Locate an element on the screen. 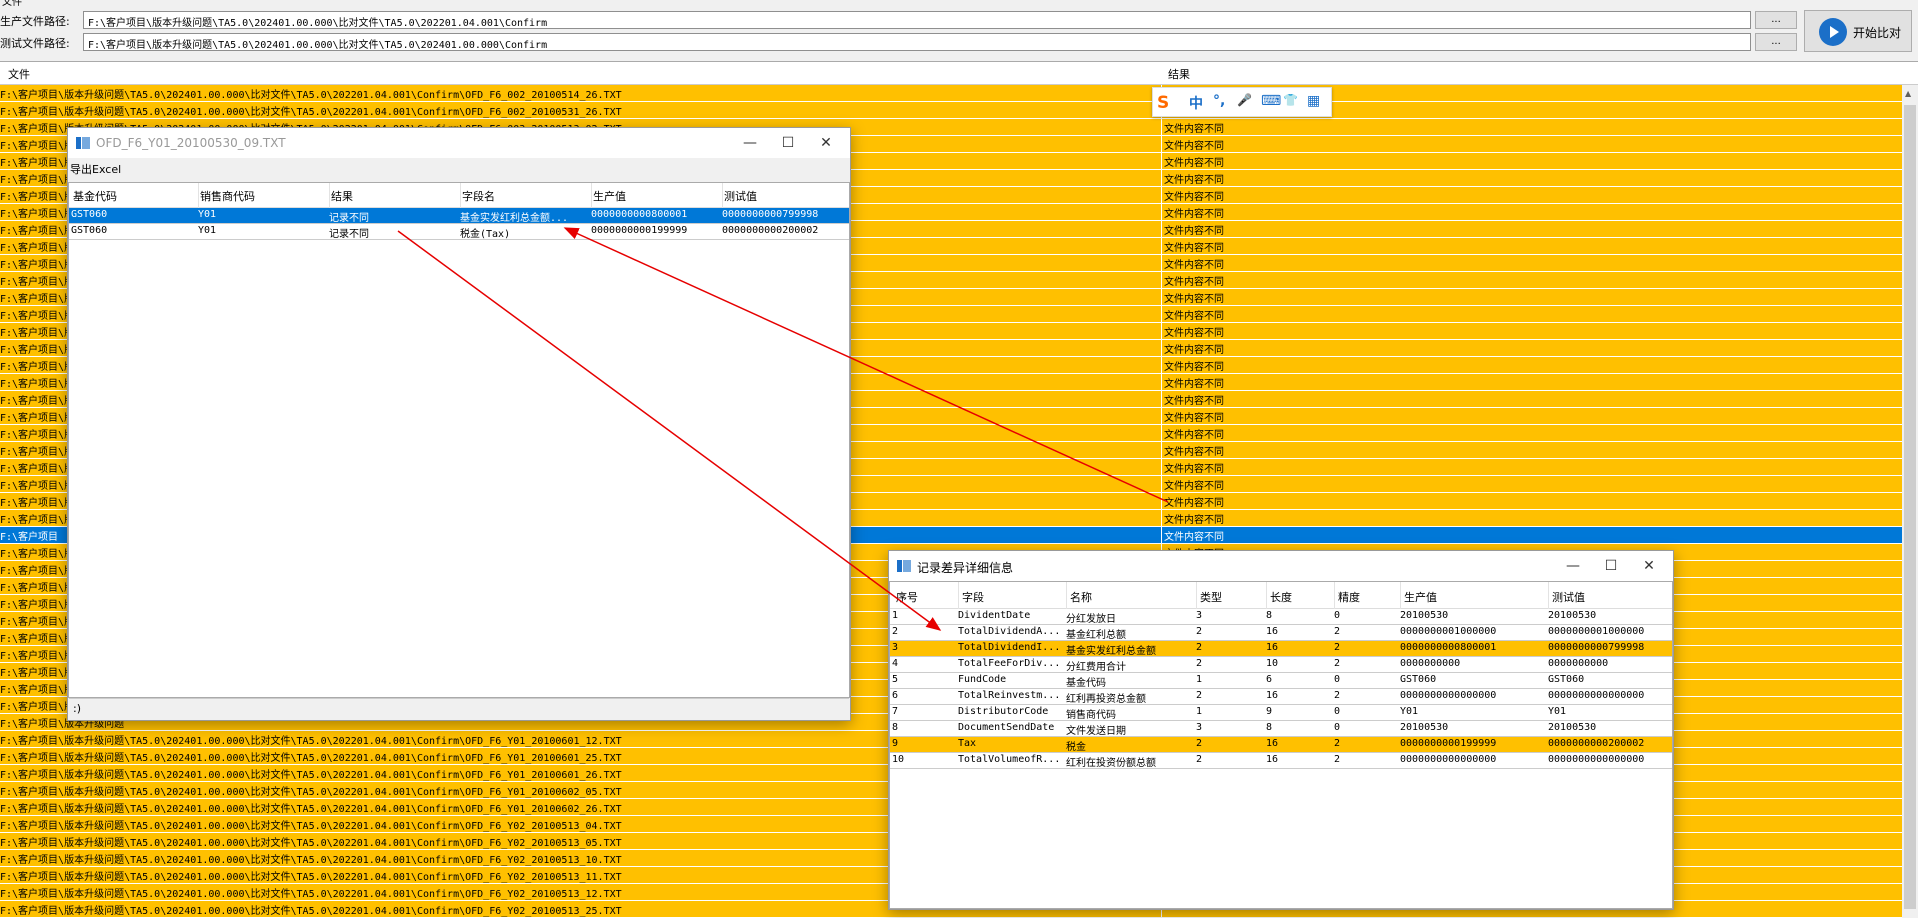 This screenshot has height=918, width=1918. ime-punct-icon: °, is located at coordinates (1219, 101).